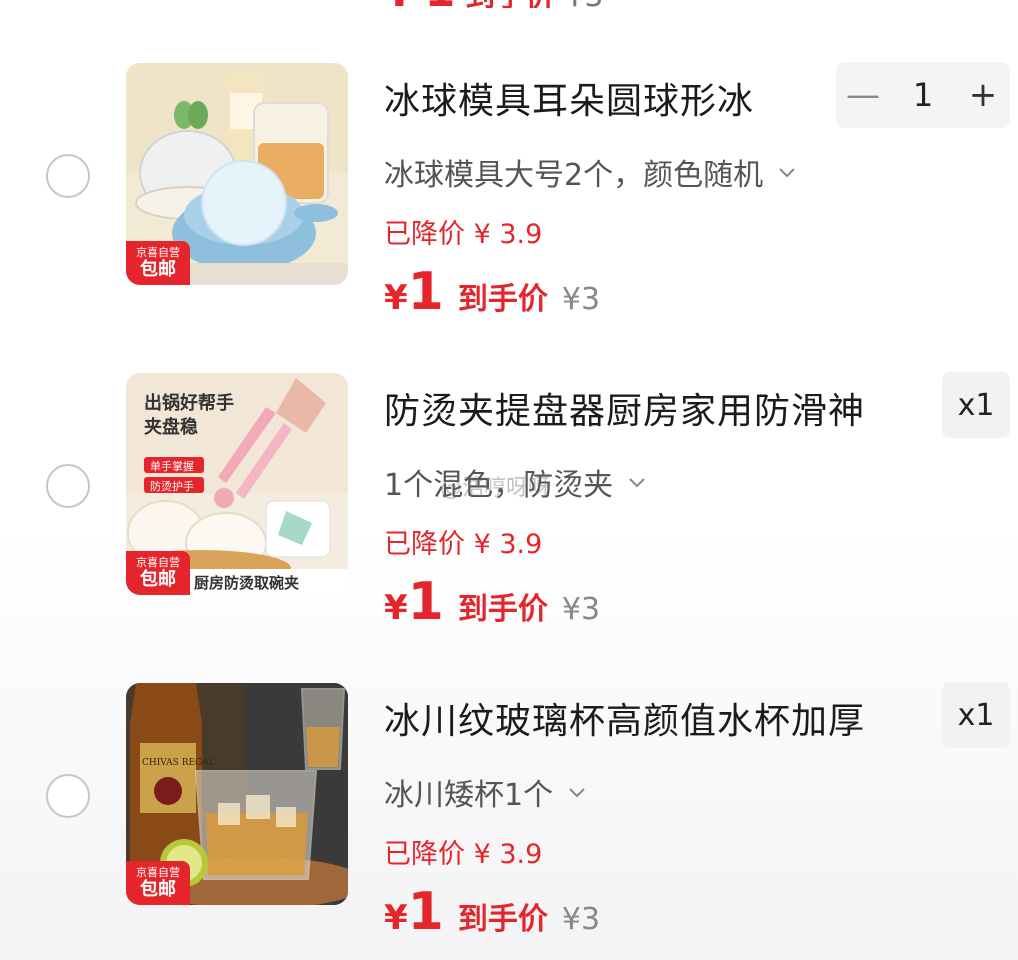  What do you see at coordinates (654, 408) in the screenshot?
I see `product-title: 防烫夹提盘器厨房家用防滑神` at bounding box center [654, 408].